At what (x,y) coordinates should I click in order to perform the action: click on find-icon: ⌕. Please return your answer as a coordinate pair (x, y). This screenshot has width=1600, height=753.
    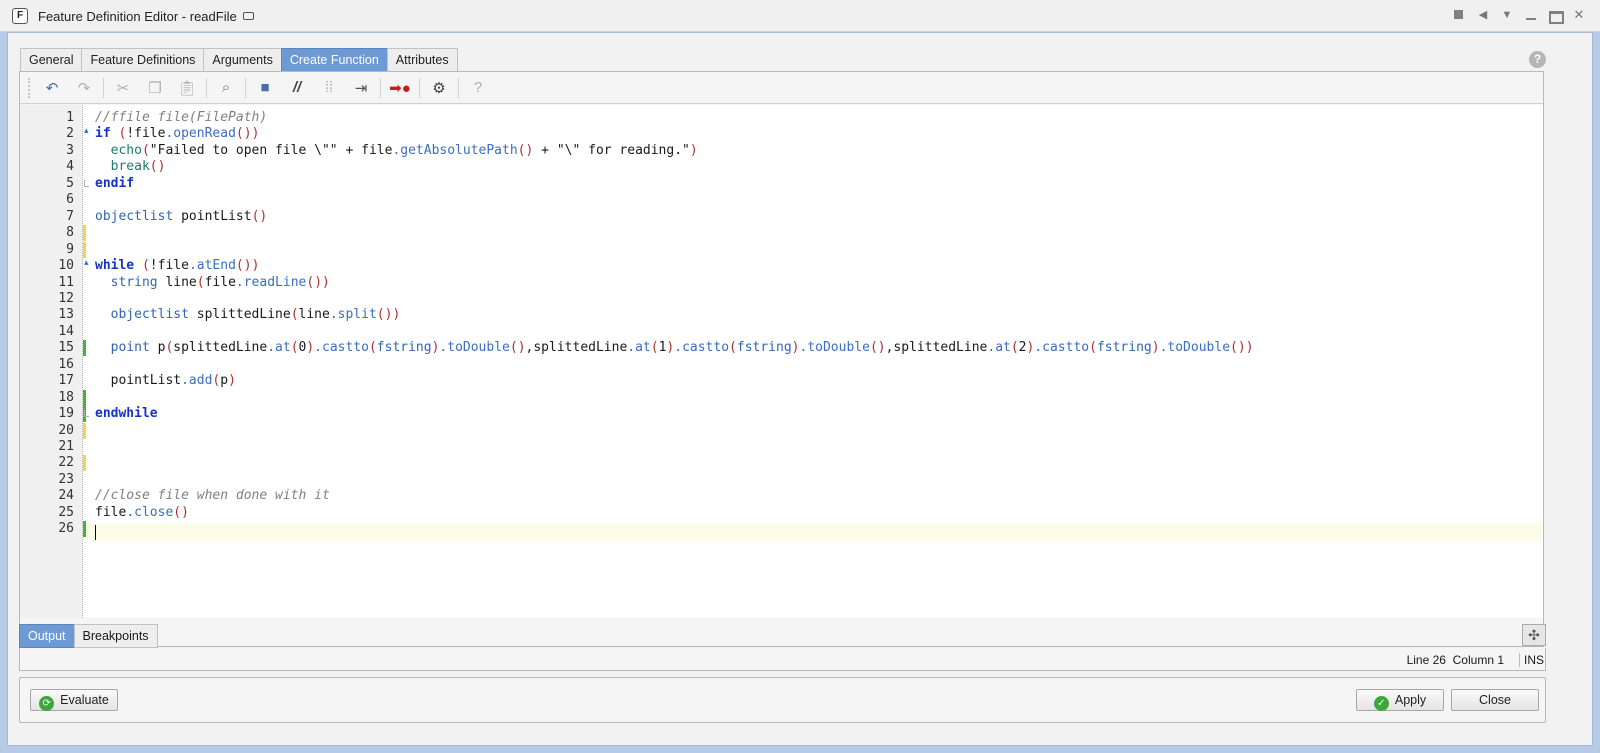
    Looking at the image, I should click on (226, 88).